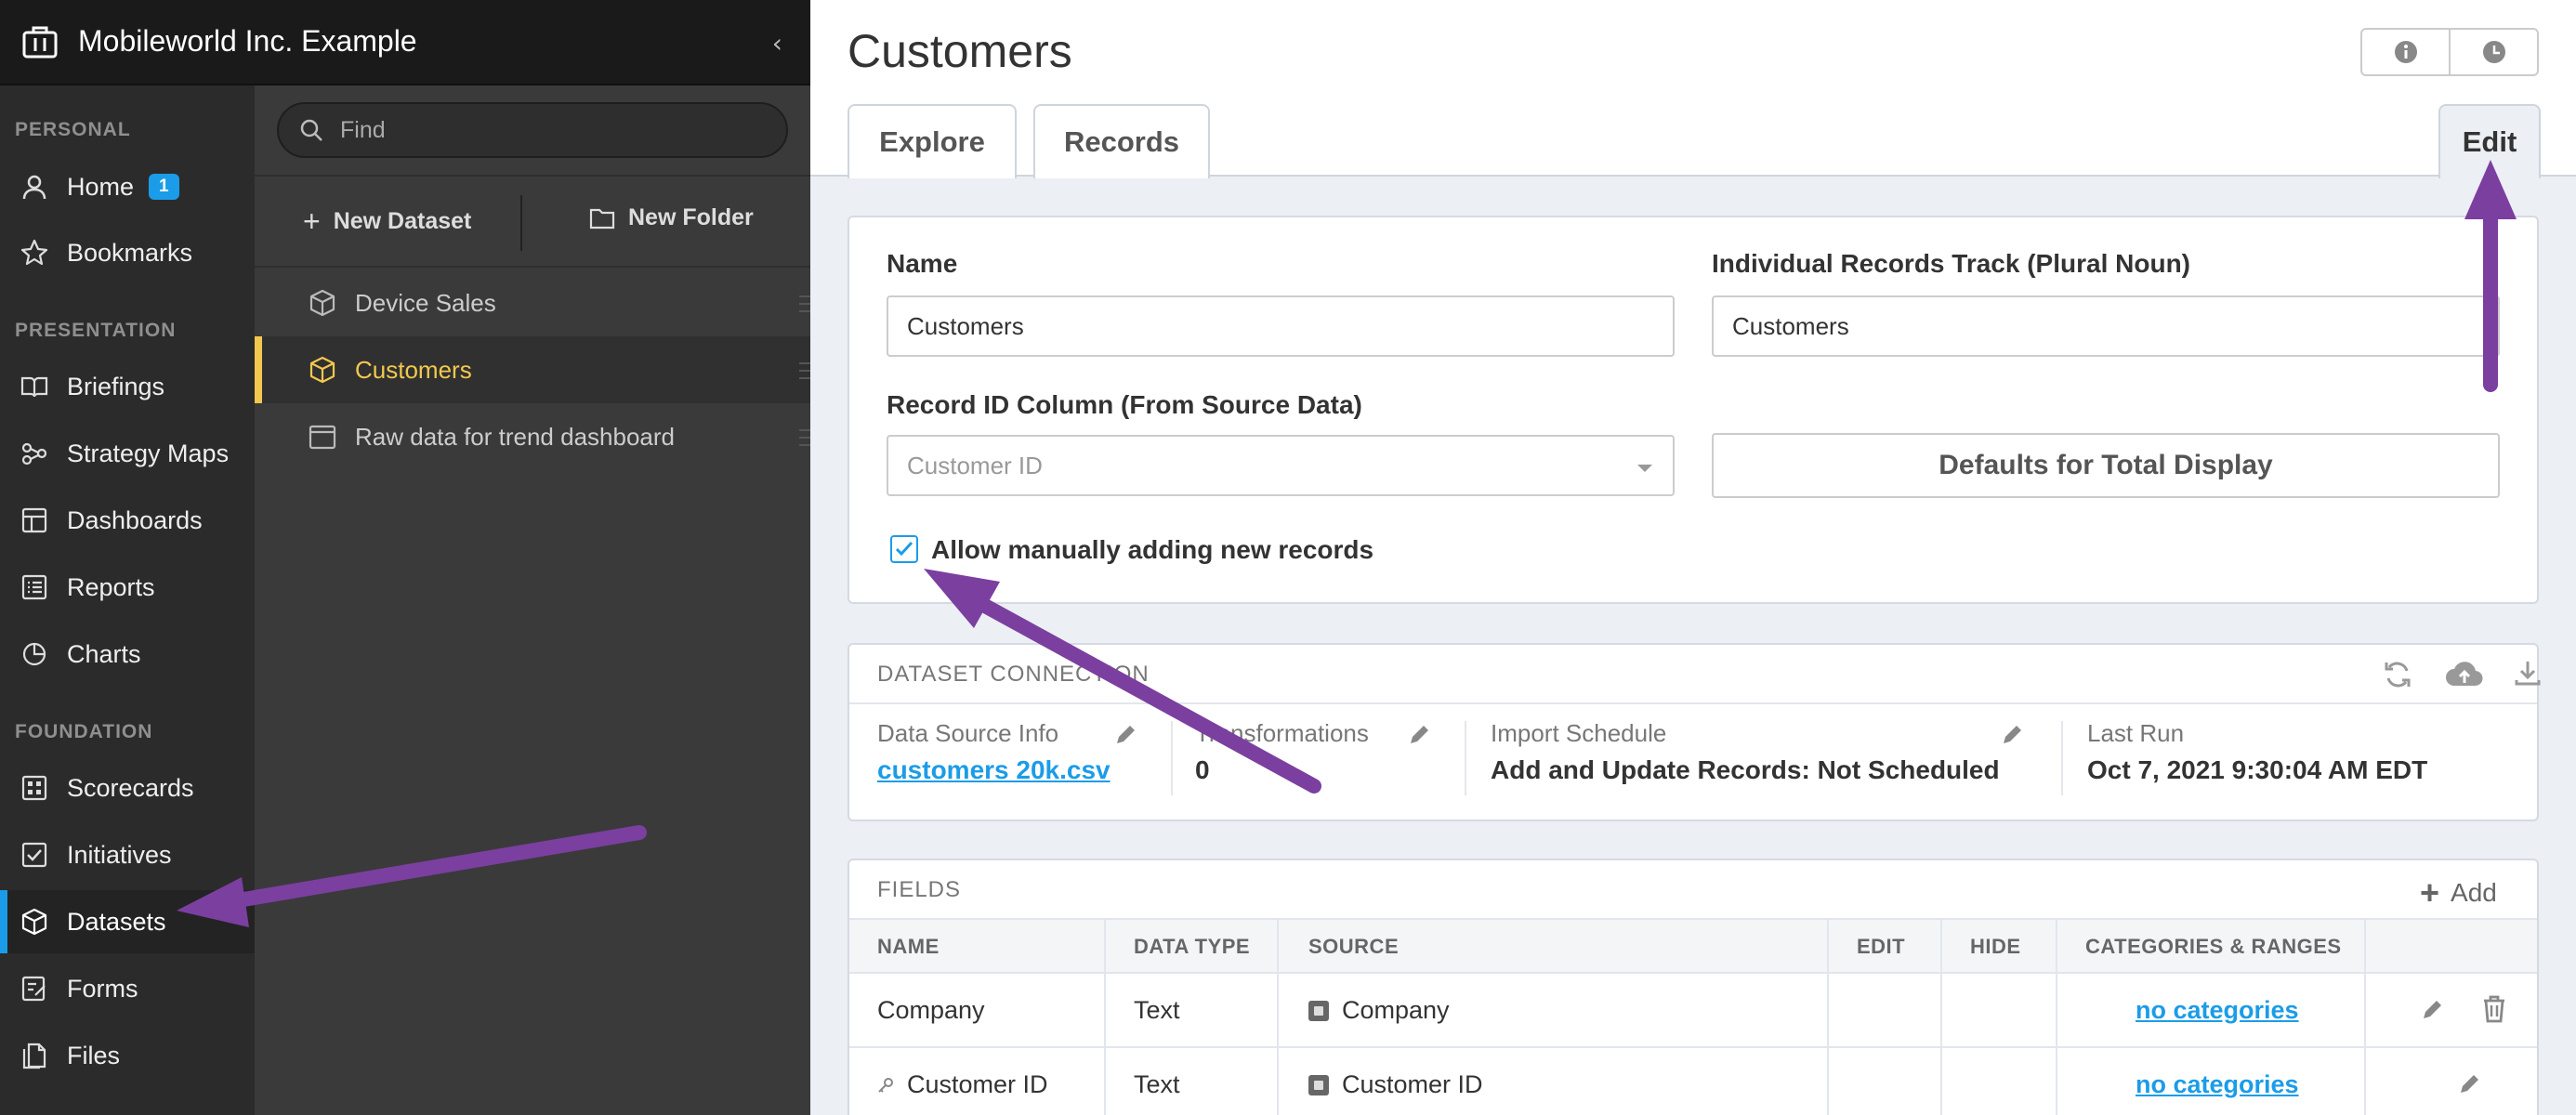 Image resolution: width=2576 pixels, height=1115 pixels. I want to click on defaults-total-display-button: Defaults for Total Display, so click(2106, 465).